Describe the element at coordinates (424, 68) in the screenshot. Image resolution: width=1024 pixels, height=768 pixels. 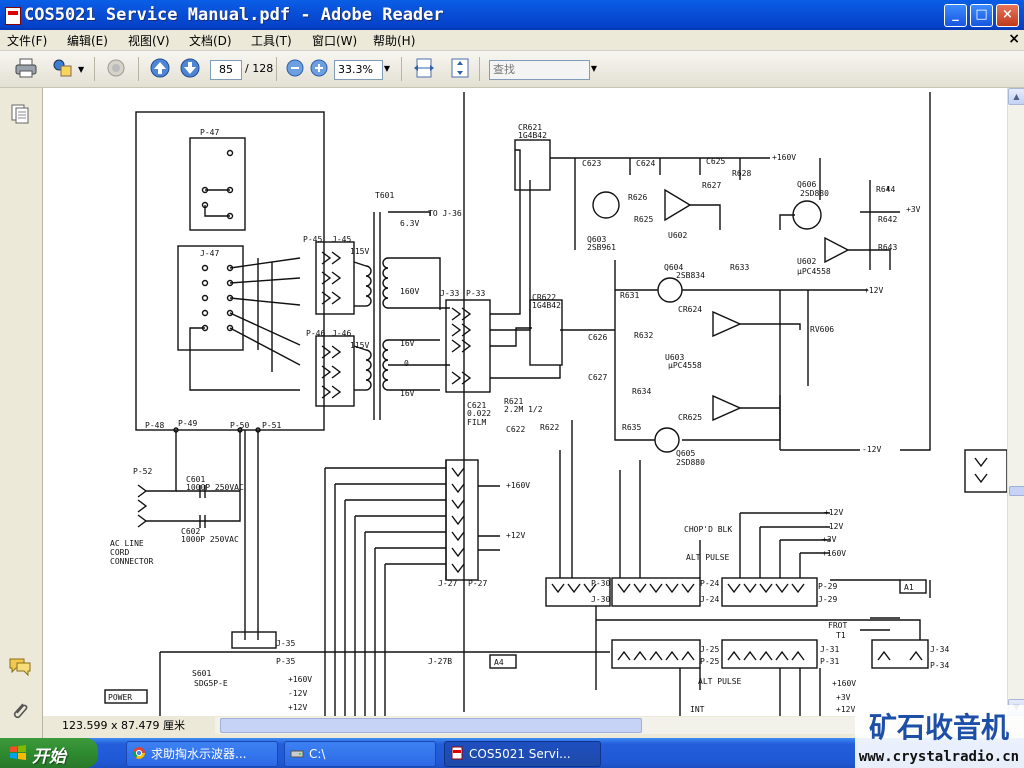
I see `fit-width-icon` at that location.